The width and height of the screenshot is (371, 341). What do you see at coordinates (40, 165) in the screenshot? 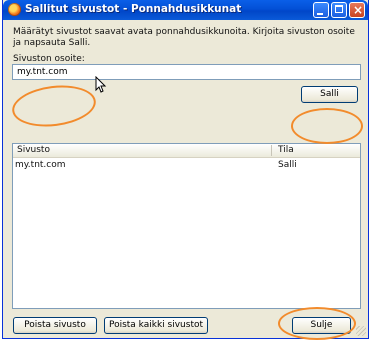
I see `site-cell: my.tnt.com` at bounding box center [40, 165].